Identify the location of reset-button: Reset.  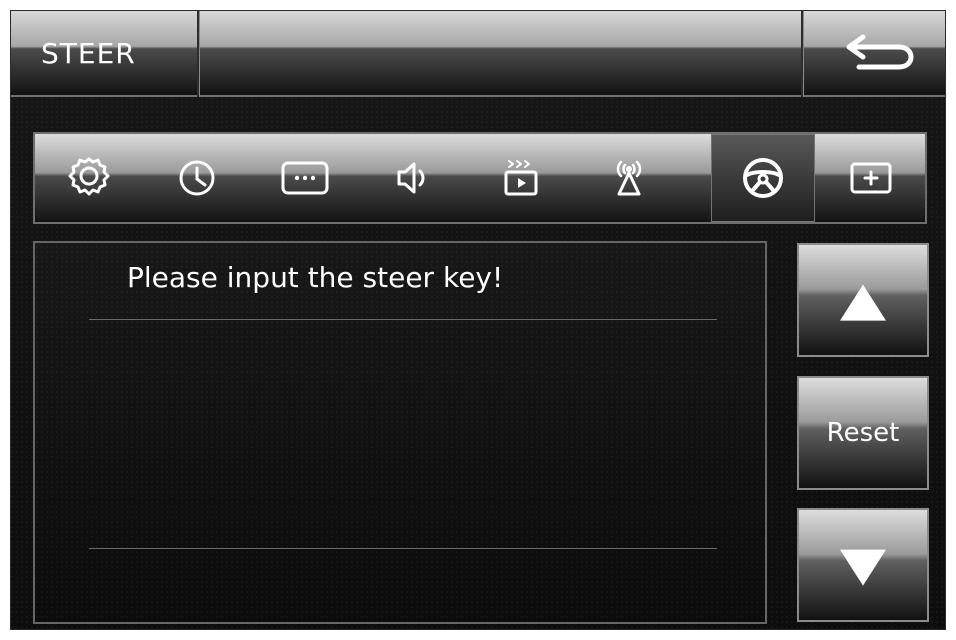
(863, 433).